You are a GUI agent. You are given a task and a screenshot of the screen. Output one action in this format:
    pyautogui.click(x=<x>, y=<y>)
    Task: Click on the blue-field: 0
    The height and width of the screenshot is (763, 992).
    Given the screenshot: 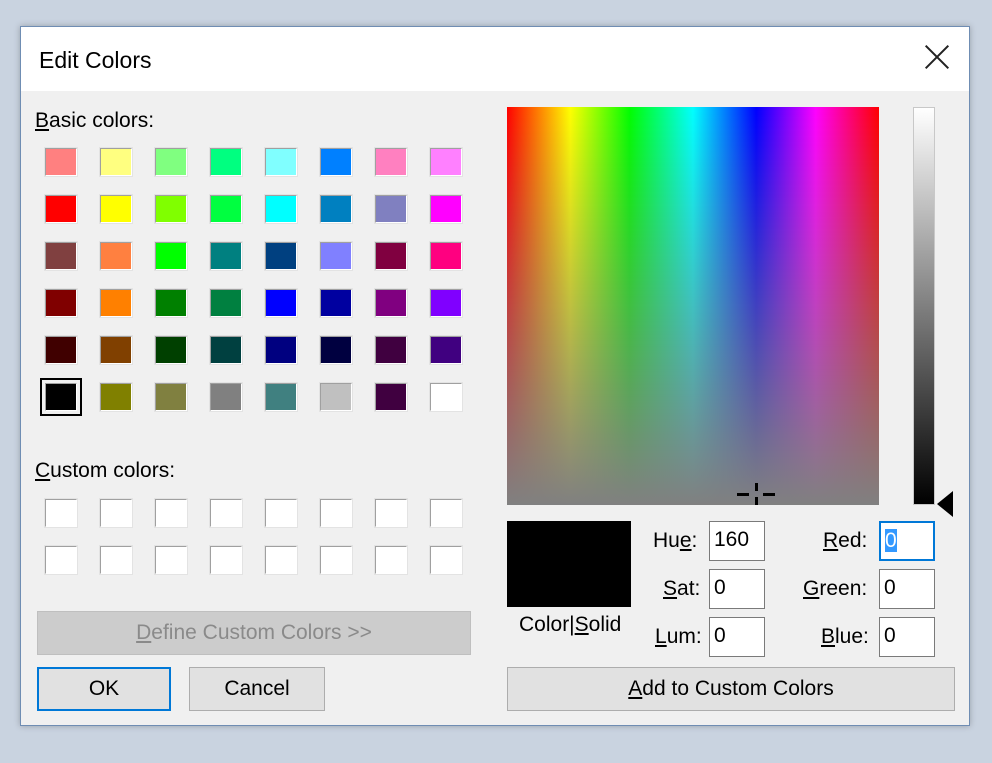 What is the action you would take?
    pyautogui.click(x=907, y=637)
    